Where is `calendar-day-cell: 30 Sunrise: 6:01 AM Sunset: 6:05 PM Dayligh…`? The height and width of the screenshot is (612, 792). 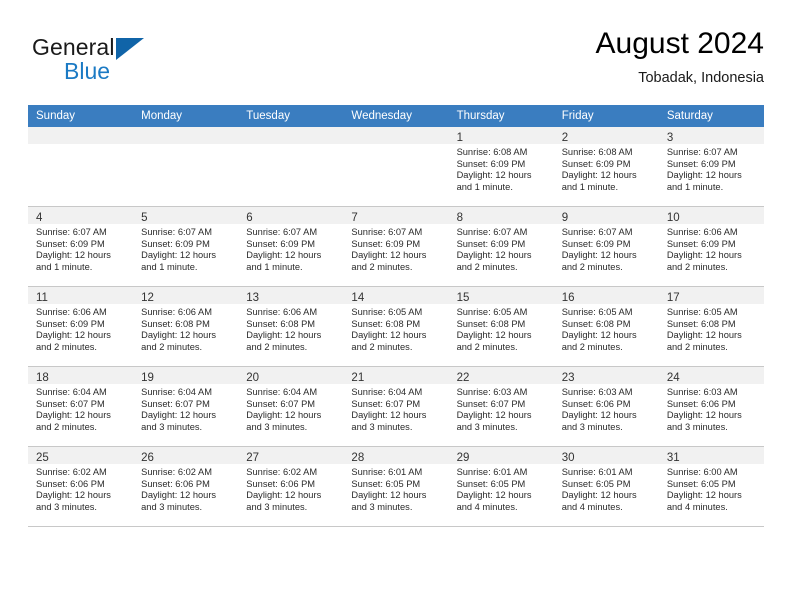
calendar-day-cell: 30 Sunrise: 6:01 AM Sunset: 6:05 PM Dayligh… is located at coordinates (606, 486).